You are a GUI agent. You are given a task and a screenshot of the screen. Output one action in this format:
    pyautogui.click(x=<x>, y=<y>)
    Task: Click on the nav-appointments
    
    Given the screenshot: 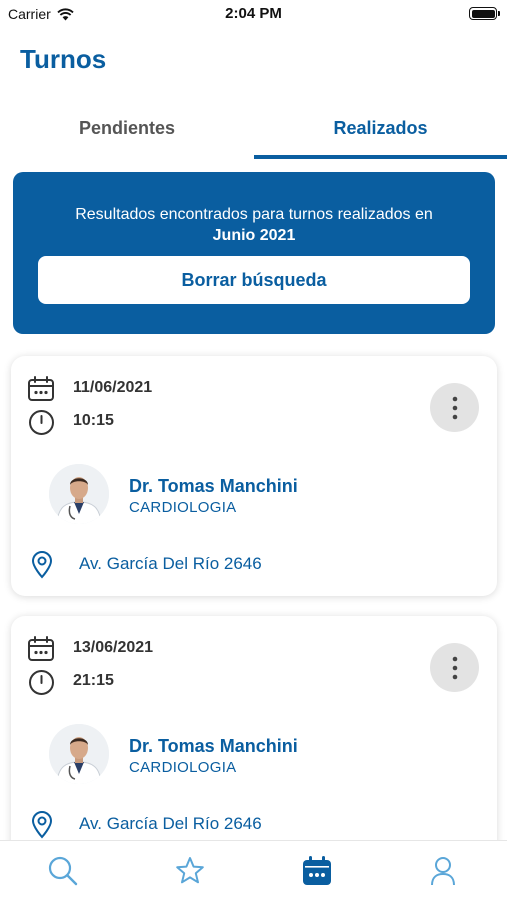 What is the action you would take?
    pyautogui.click(x=317, y=870)
    